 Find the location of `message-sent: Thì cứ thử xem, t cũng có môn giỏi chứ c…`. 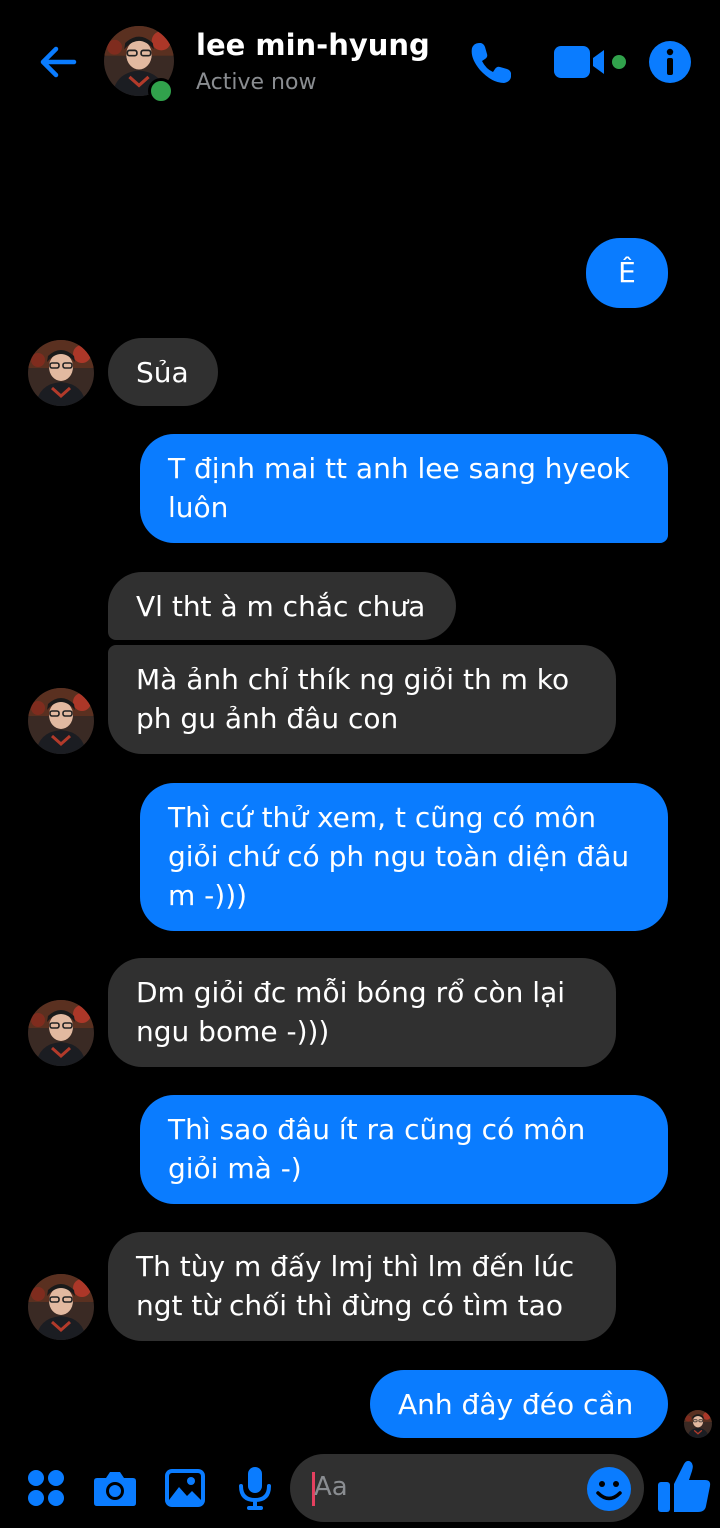

message-sent: Thì cứ thử xem, t cũng có môn giỏi chứ c… is located at coordinates (404, 857).